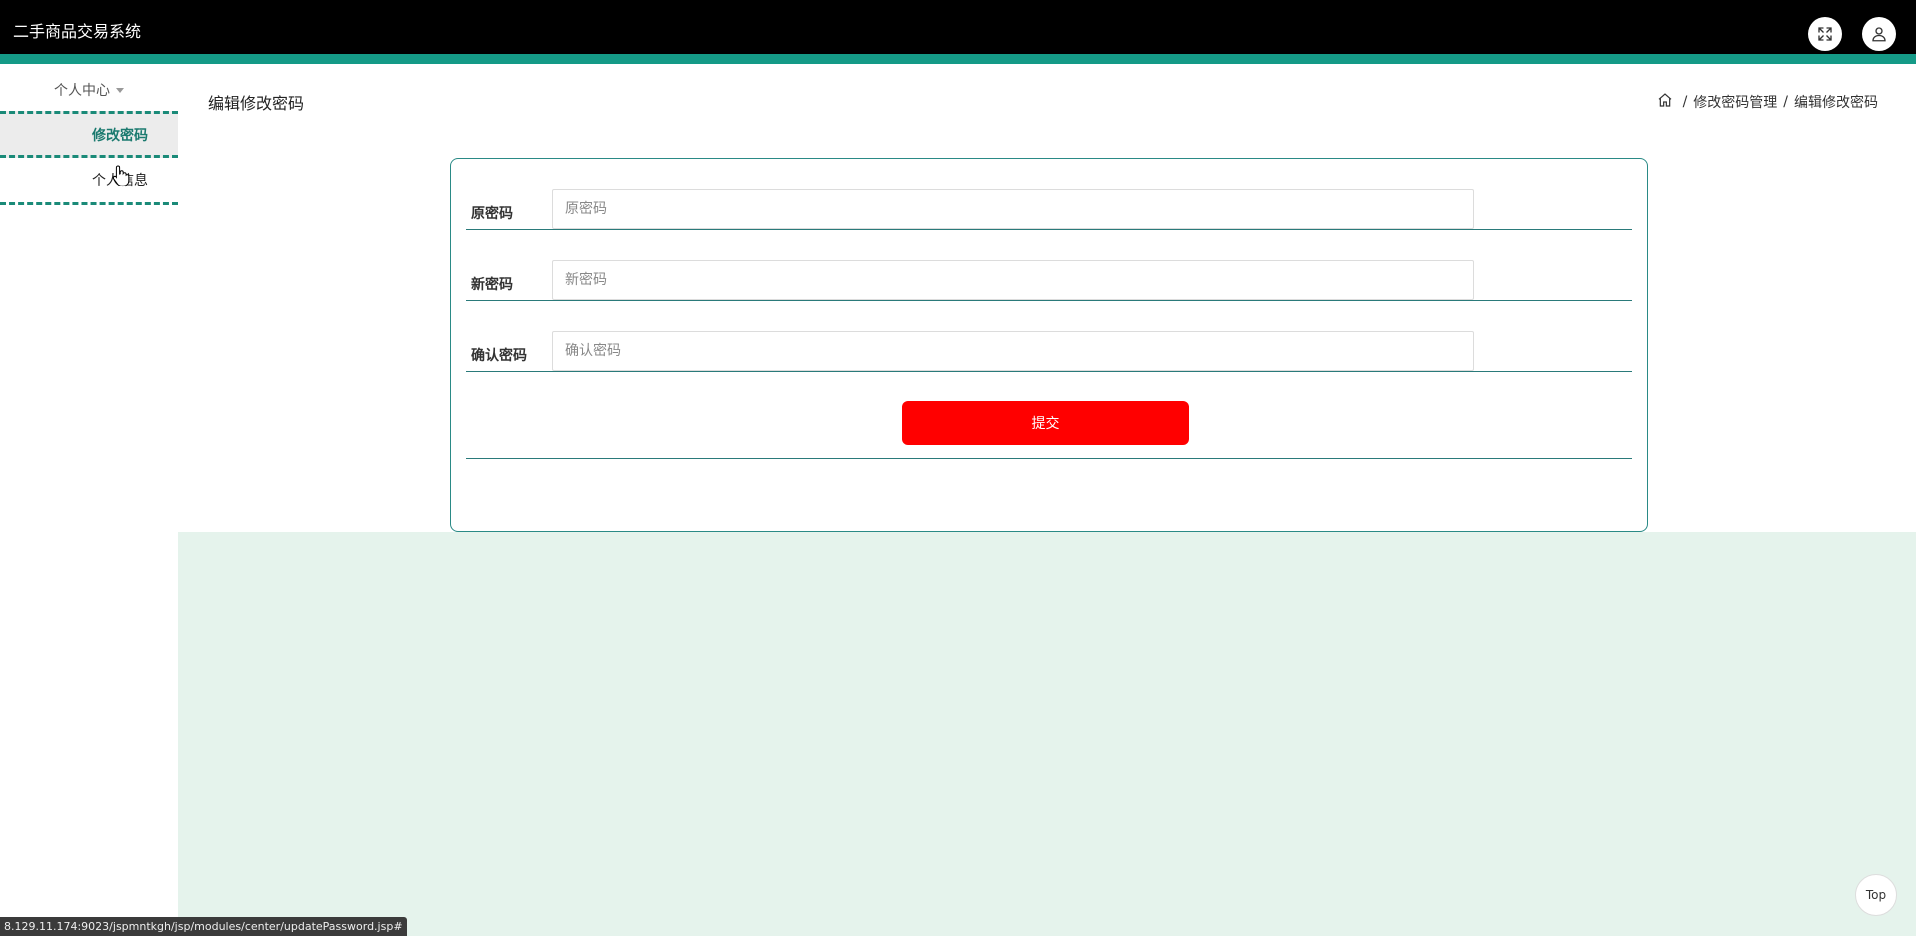 Image resolution: width=1916 pixels, height=936 pixels. Describe the element at coordinates (82, 91) in the screenshot. I see `sidebar-group-label: 个人中心` at that location.